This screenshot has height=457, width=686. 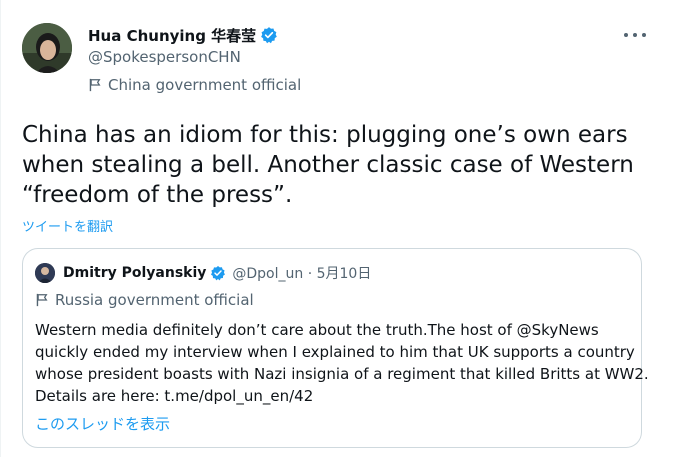 What do you see at coordinates (47, 48) in the screenshot?
I see `author-avatar` at bounding box center [47, 48].